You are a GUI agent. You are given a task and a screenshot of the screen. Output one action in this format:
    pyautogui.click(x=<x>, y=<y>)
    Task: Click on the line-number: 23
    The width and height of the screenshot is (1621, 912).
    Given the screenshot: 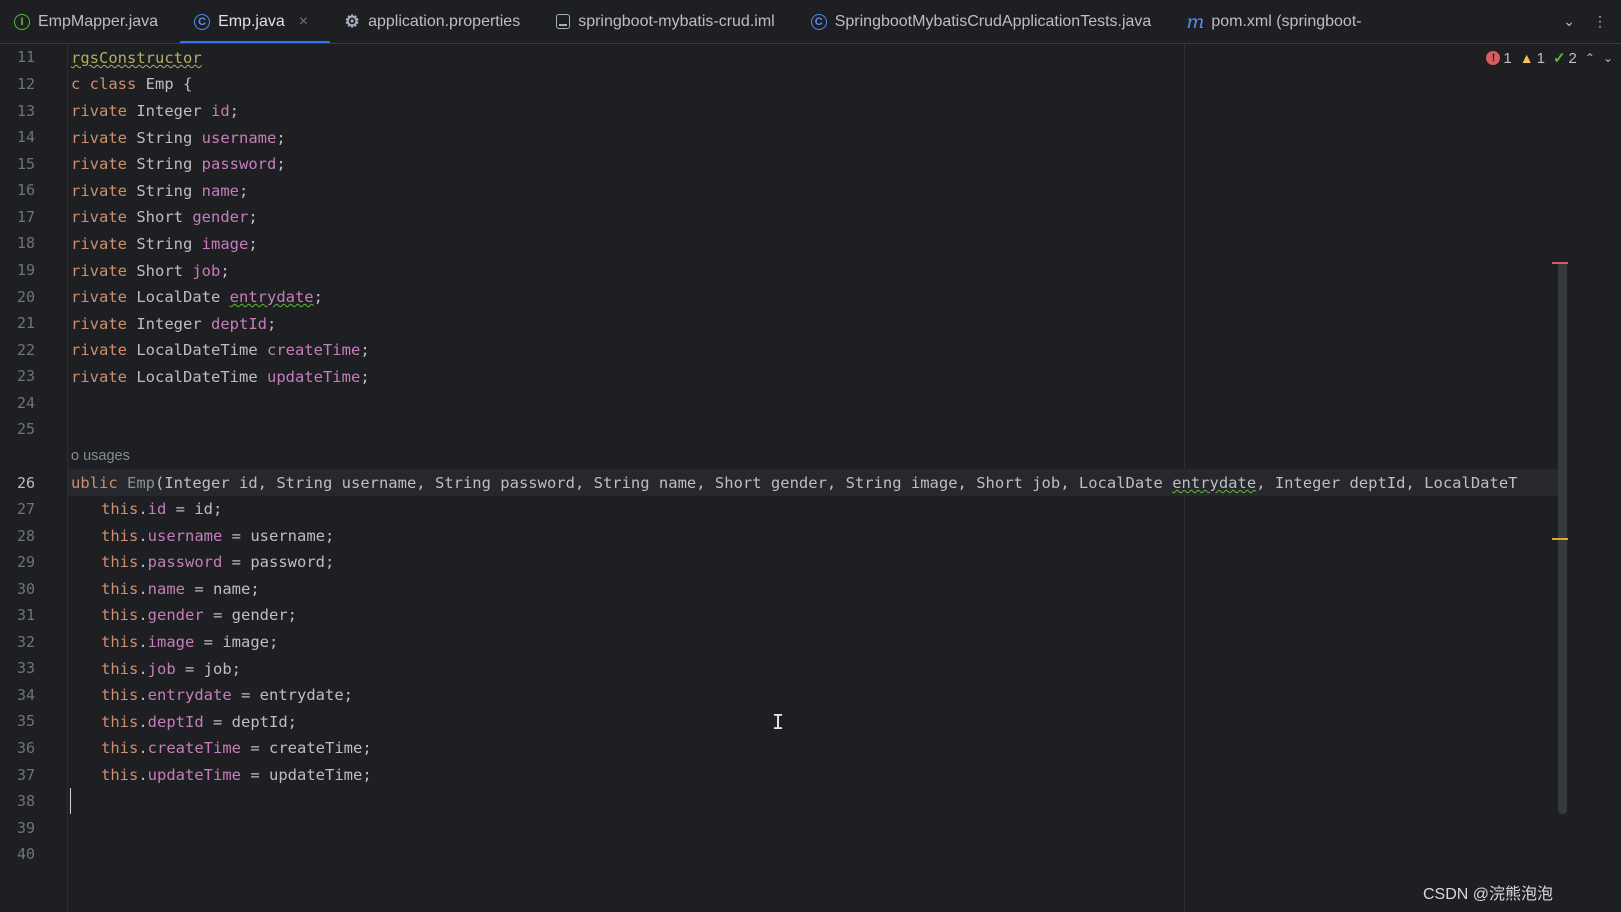 What is the action you would take?
    pyautogui.click(x=25, y=376)
    